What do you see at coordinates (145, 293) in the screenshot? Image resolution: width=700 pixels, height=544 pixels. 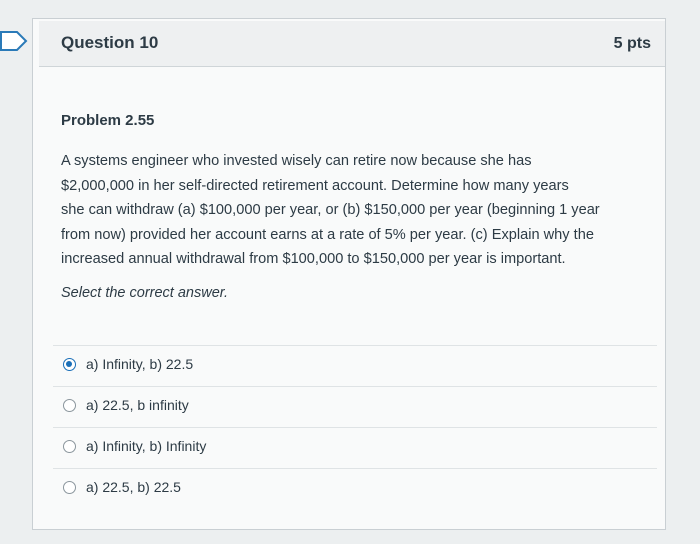 I see `answer-prompt: Select the correct answer.` at bounding box center [145, 293].